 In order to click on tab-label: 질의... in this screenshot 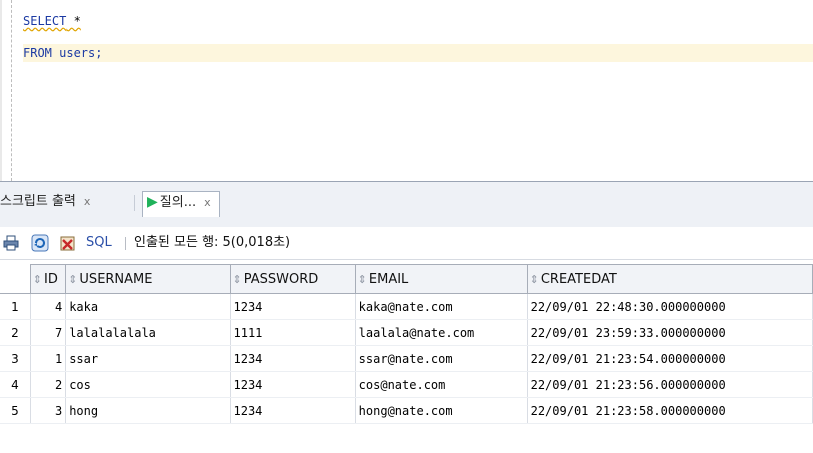, I will do `click(178, 202)`.